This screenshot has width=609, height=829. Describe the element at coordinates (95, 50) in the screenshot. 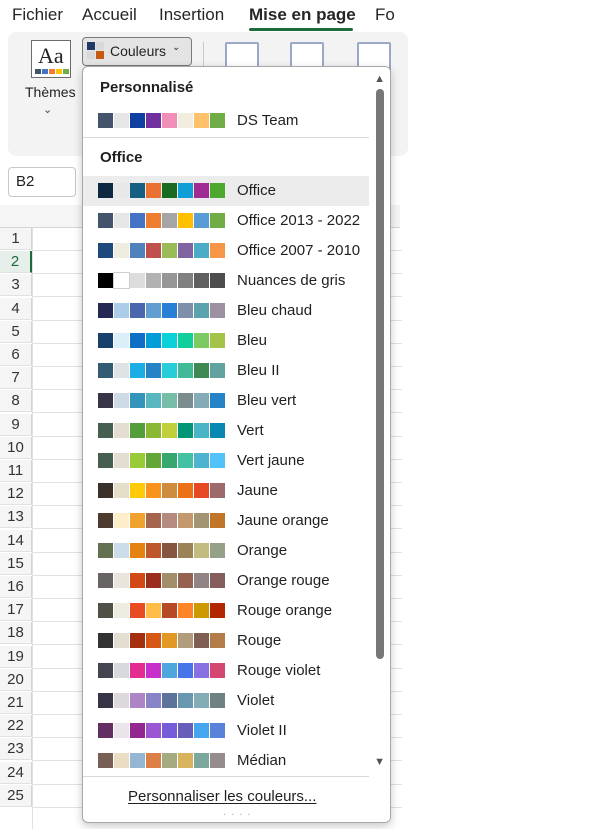

I see `palette-icon` at that location.